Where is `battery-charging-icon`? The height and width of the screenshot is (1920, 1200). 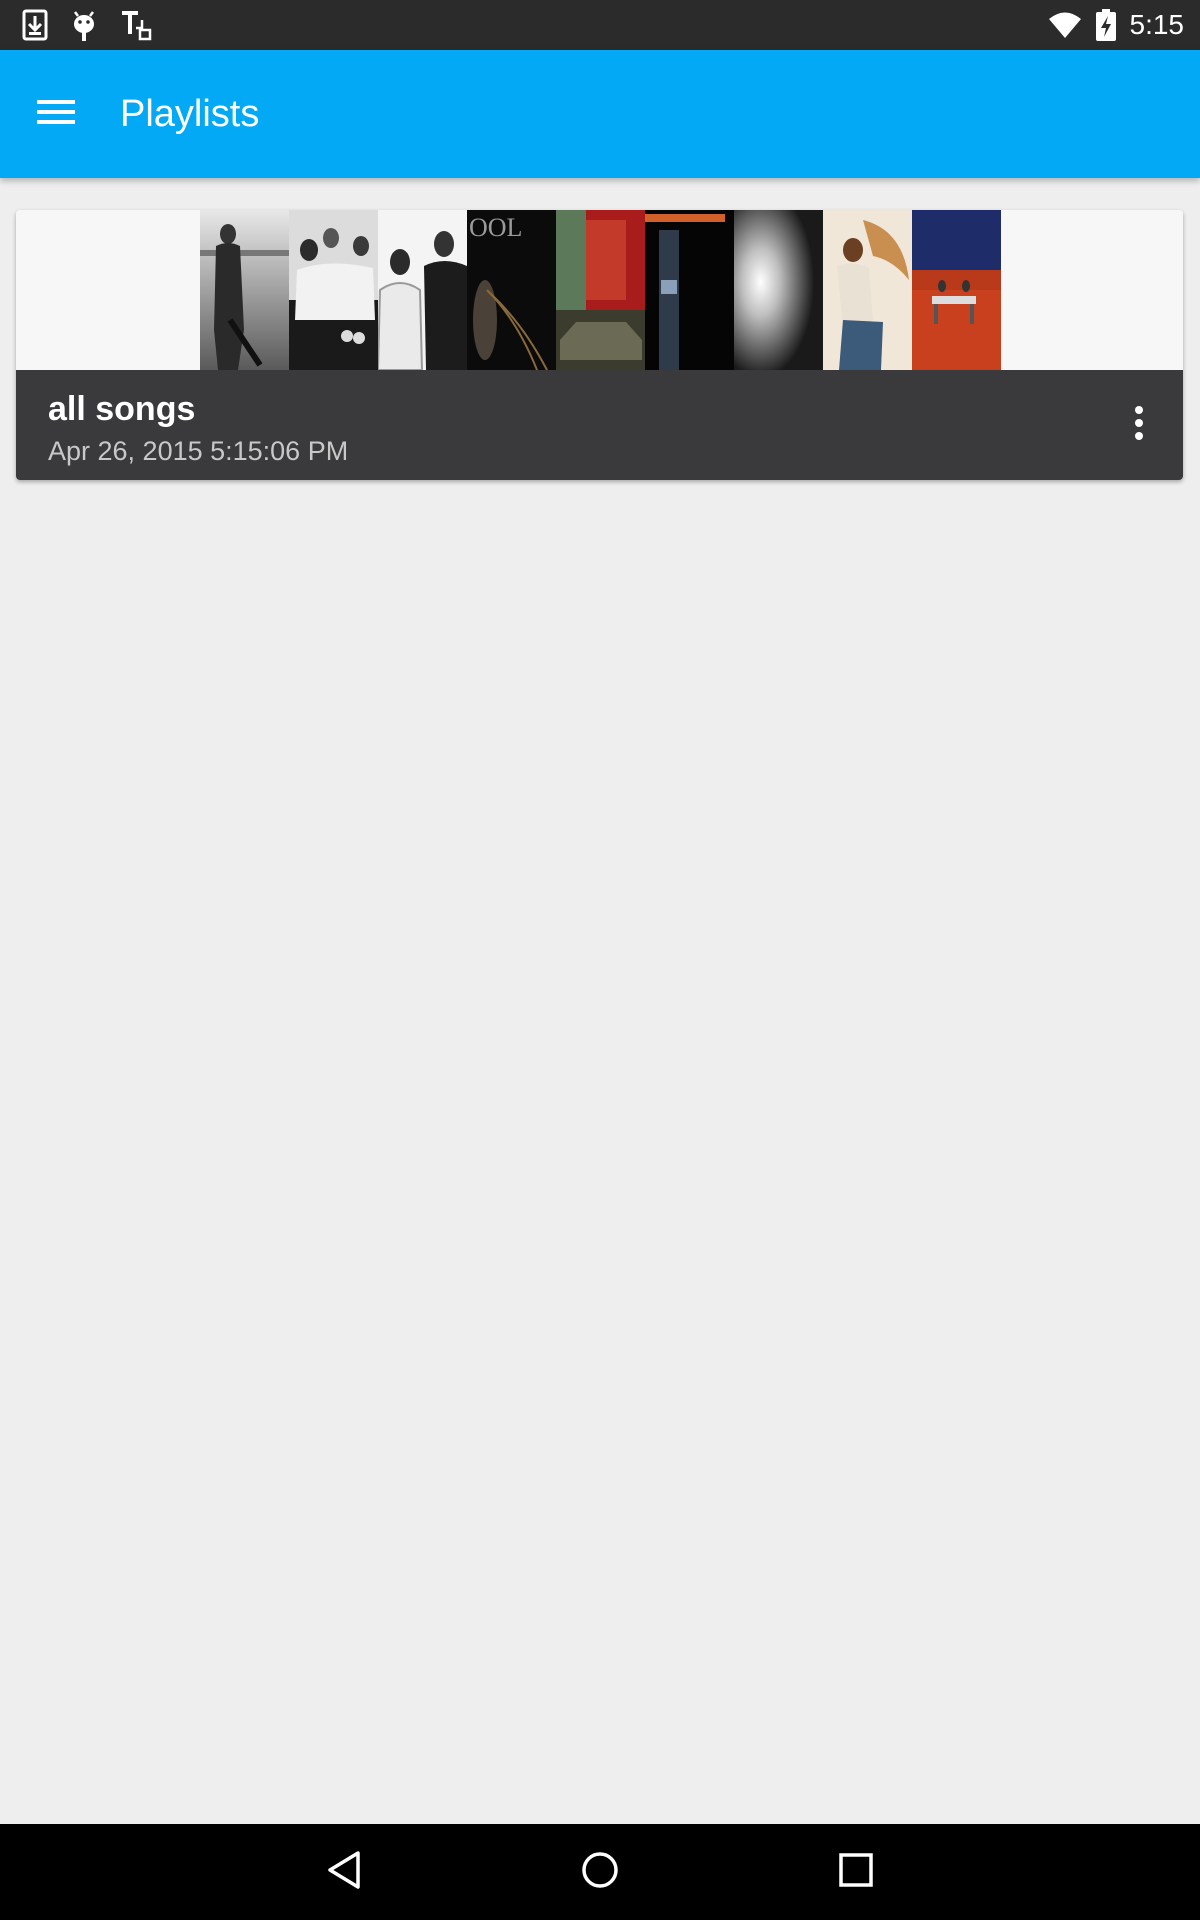 battery-charging-icon is located at coordinates (1105, 25).